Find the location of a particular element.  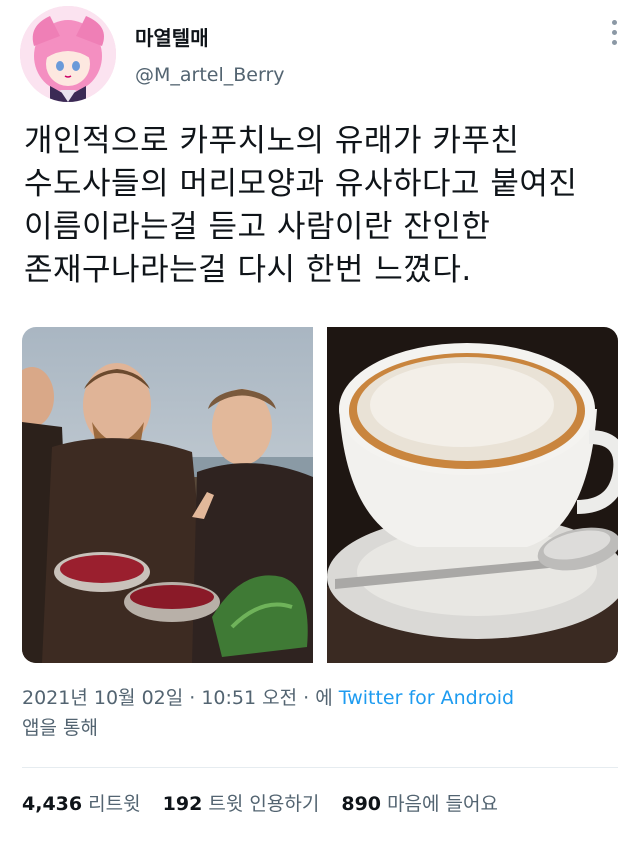

tweet-line: 존재구나라는걸 다시 한번 느꼈다. is located at coordinates (248, 270).